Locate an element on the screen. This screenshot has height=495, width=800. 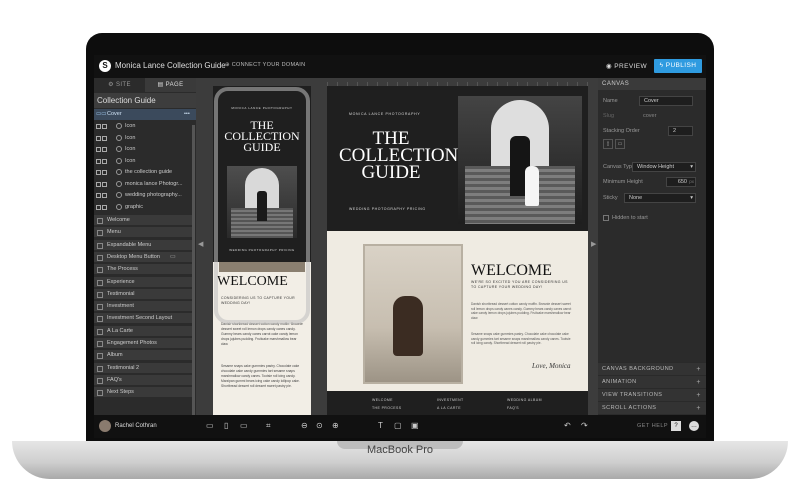
mobile-device-icon: ▯ is located at coordinates (608, 144).